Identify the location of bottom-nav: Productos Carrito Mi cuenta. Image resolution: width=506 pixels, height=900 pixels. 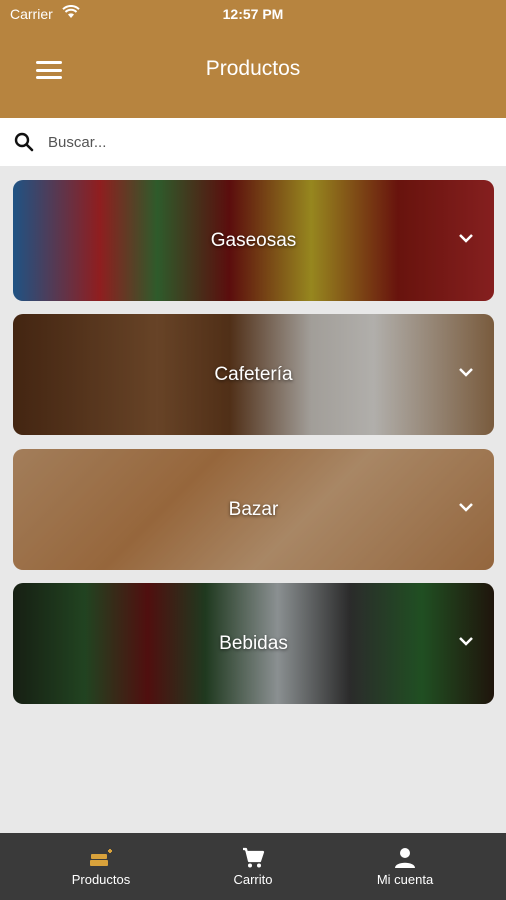
(253, 866).